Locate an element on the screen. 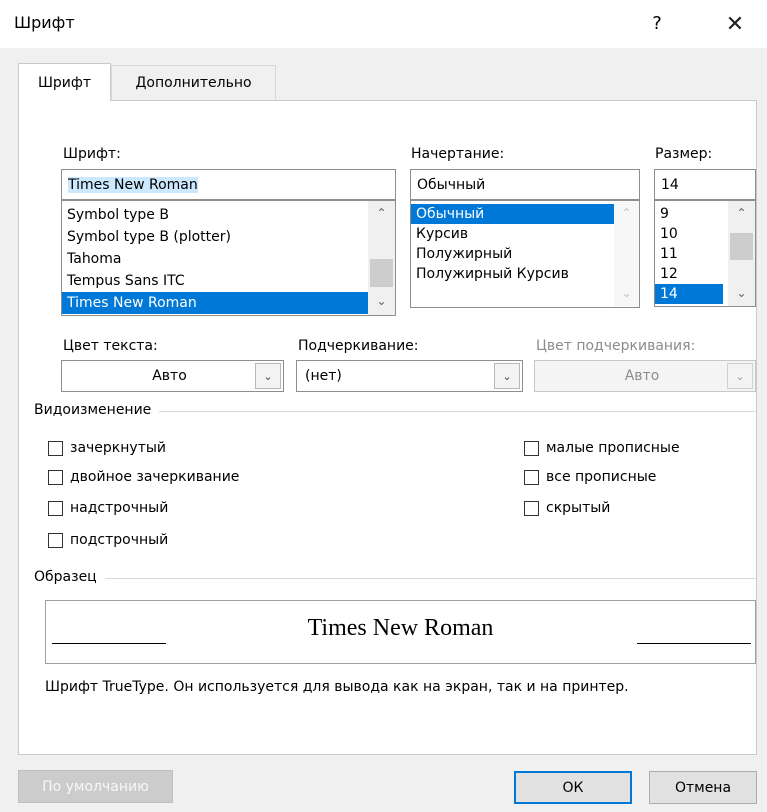 The height and width of the screenshot is (812, 767). style-list-item: Курсив is located at coordinates (512, 234).